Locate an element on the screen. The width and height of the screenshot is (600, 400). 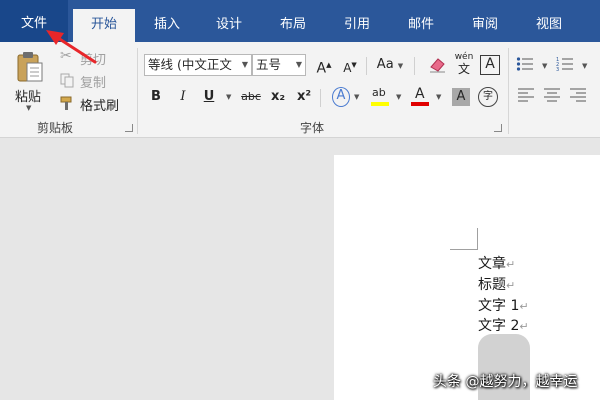
highlight-label: ab is located at coordinates (379, 92).